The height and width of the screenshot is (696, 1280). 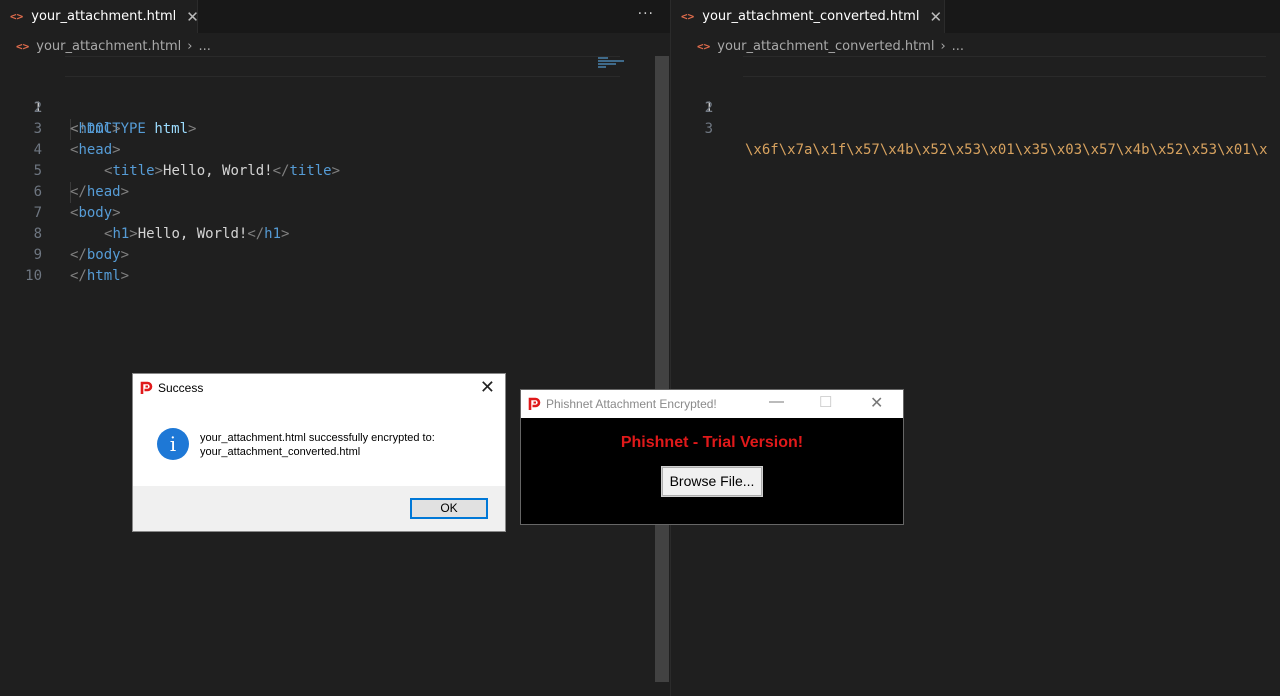 What do you see at coordinates (33, 276) in the screenshot?
I see `line-number: 10` at bounding box center [33, 276].